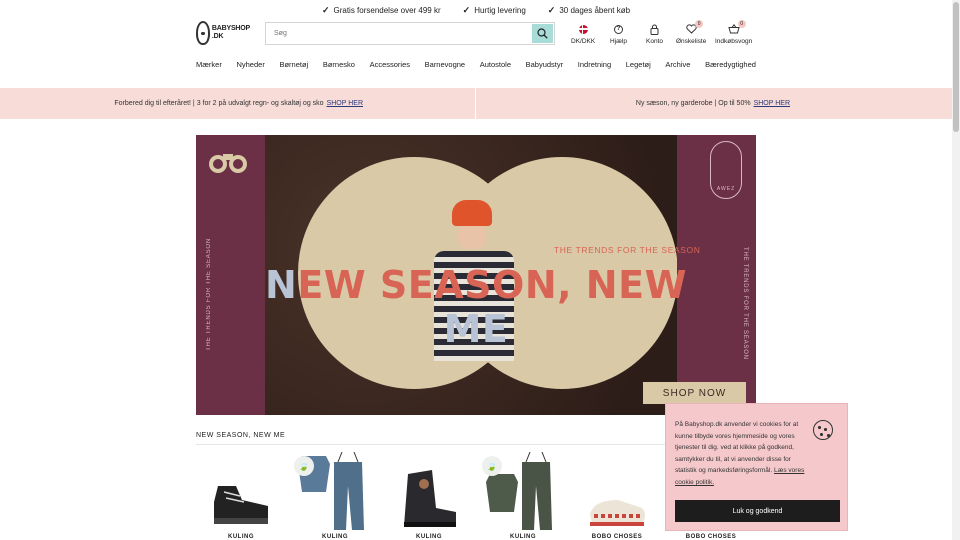 The width and height of the screenshot is (960, 540). I want to click on nav-item-kids-shoes: Børnesko, so click(339, 64).